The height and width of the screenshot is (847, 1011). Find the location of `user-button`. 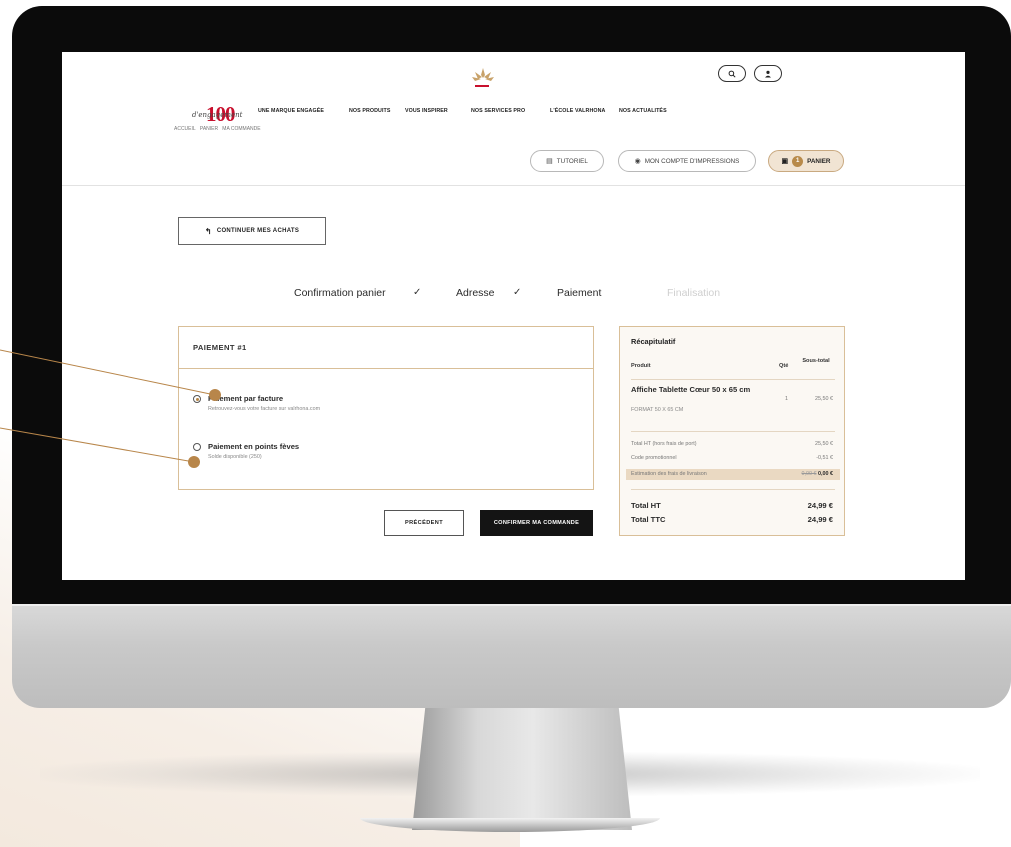

user-button is located at coordinates (768, 73).